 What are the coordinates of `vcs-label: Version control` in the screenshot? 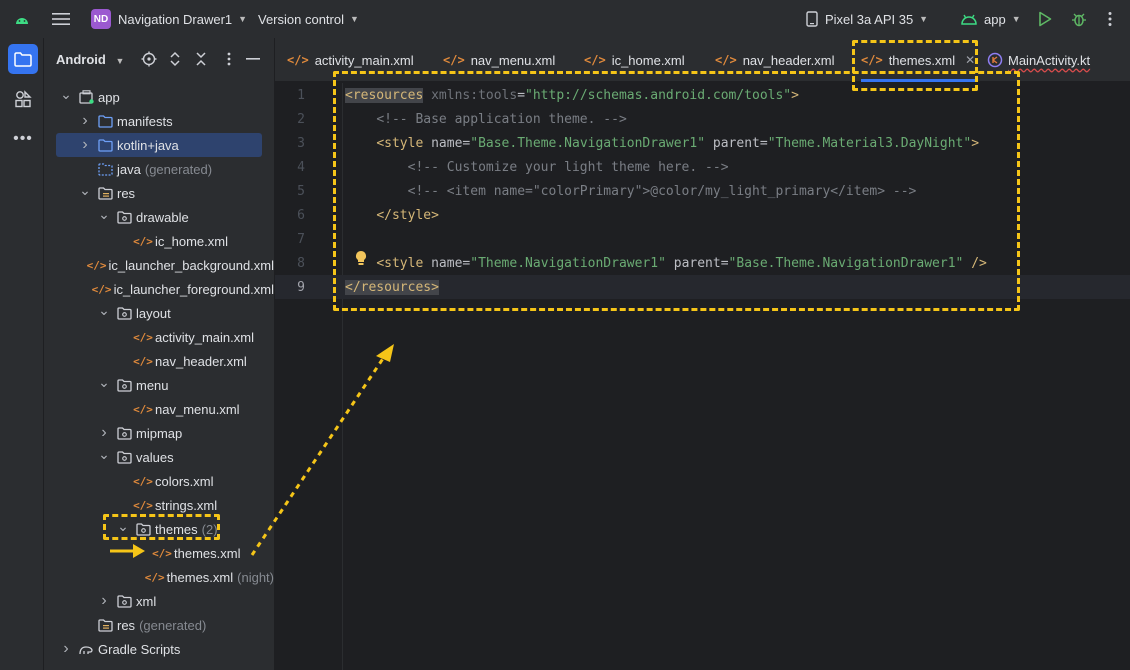 It's located at (301, 19).